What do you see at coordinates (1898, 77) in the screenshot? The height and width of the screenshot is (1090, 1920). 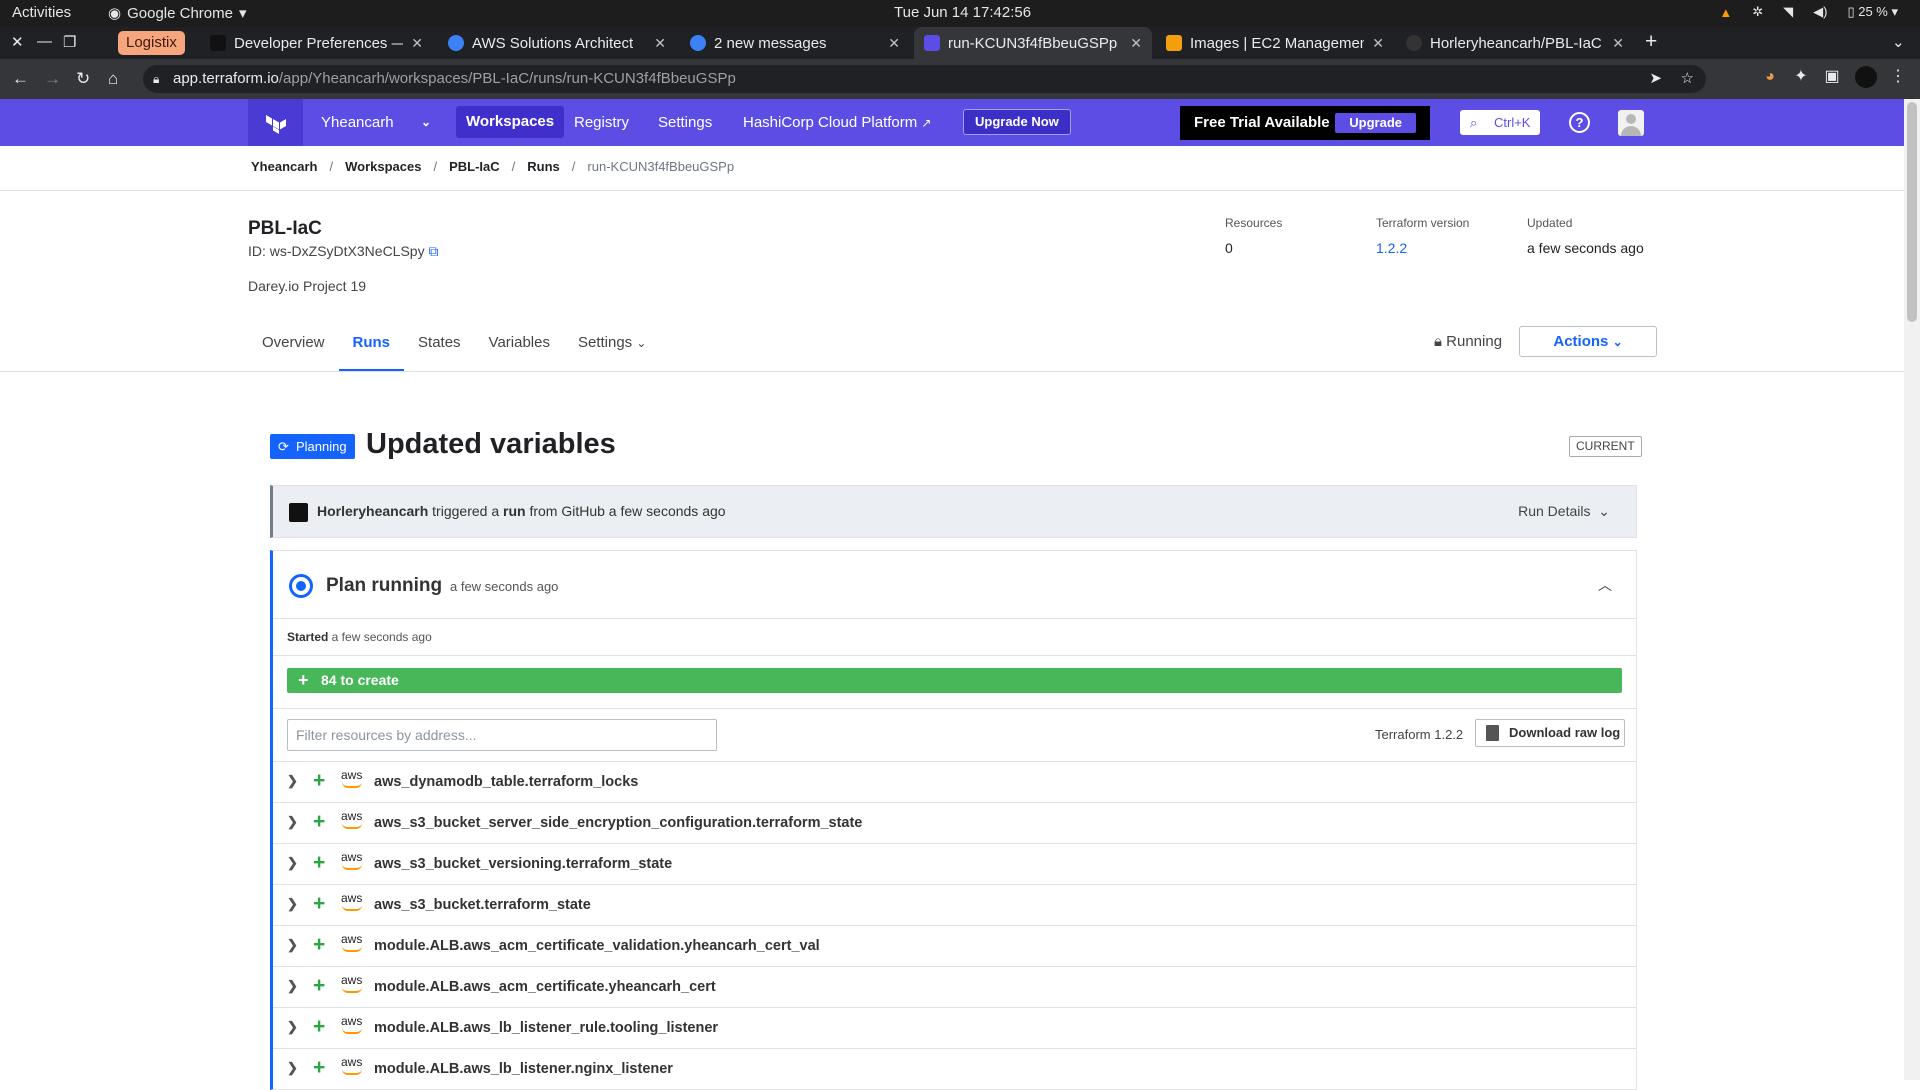 I see `chrome-menu-icon: ⋮` at bounding box center [1898, 77].